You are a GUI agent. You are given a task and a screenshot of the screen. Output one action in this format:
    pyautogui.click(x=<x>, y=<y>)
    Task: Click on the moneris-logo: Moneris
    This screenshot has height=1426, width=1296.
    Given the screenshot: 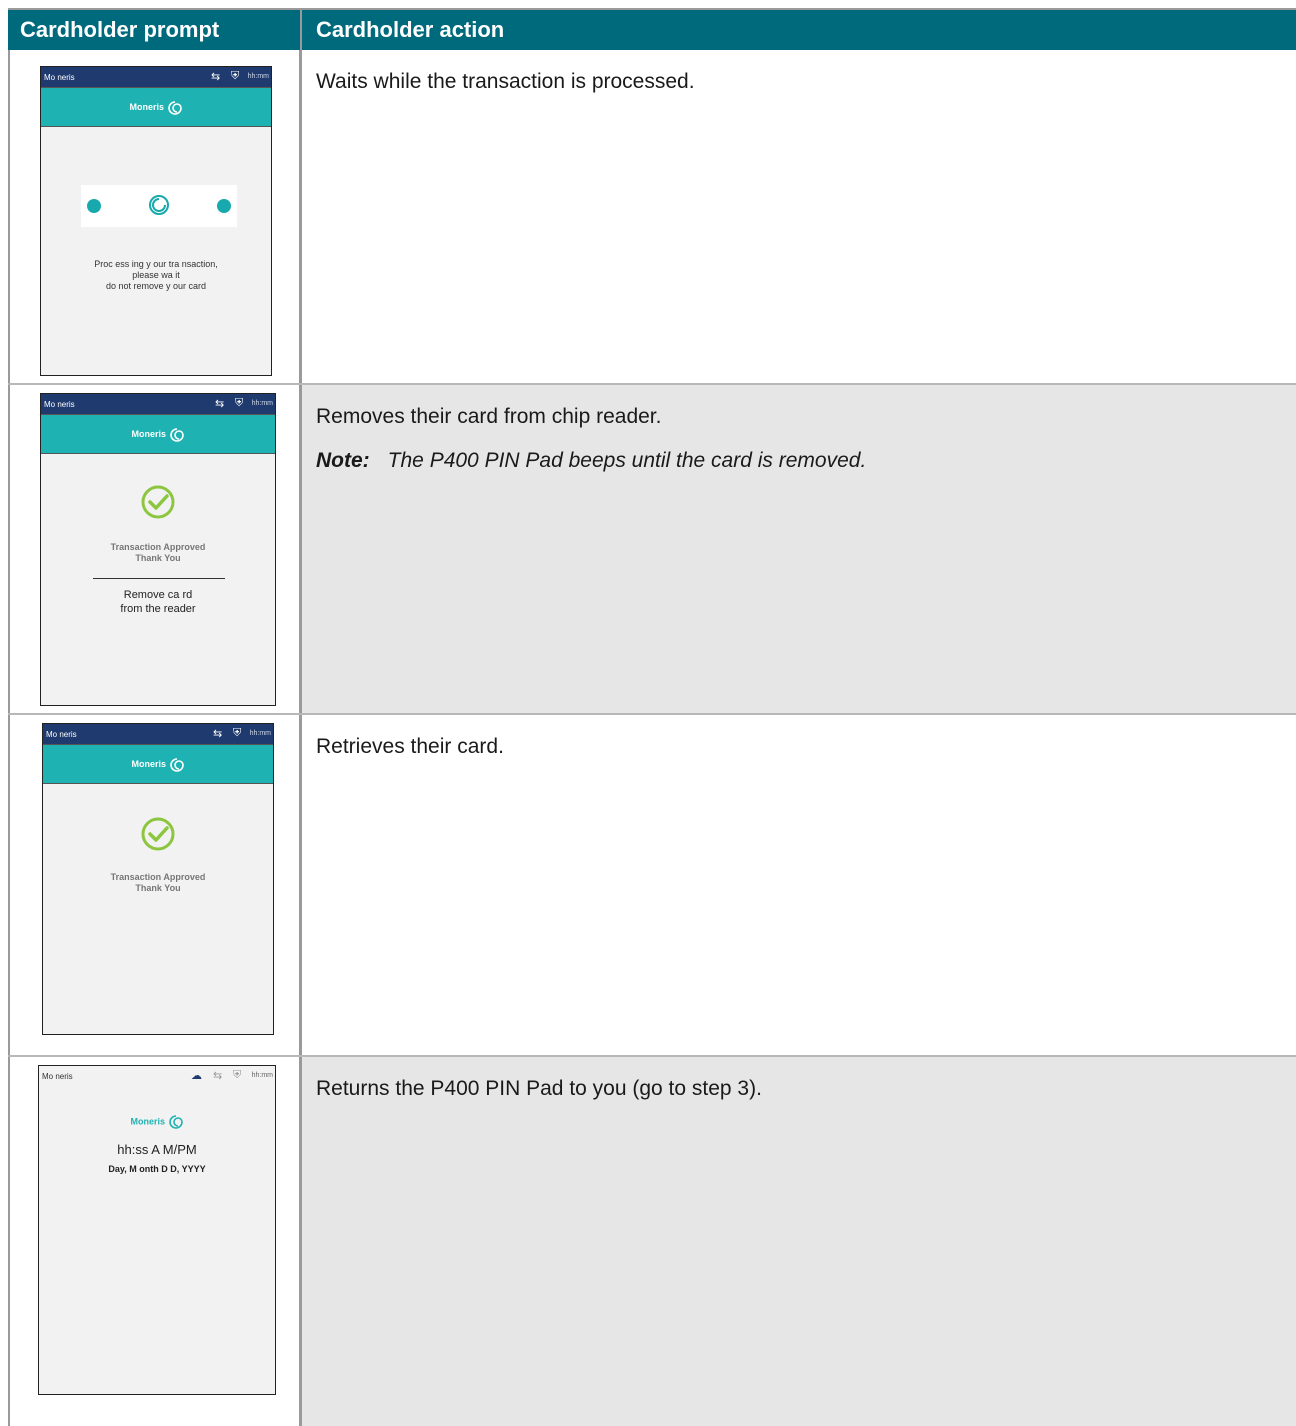 What is the action you would take?
    pyautogui.click(x=157, y=1122)
    